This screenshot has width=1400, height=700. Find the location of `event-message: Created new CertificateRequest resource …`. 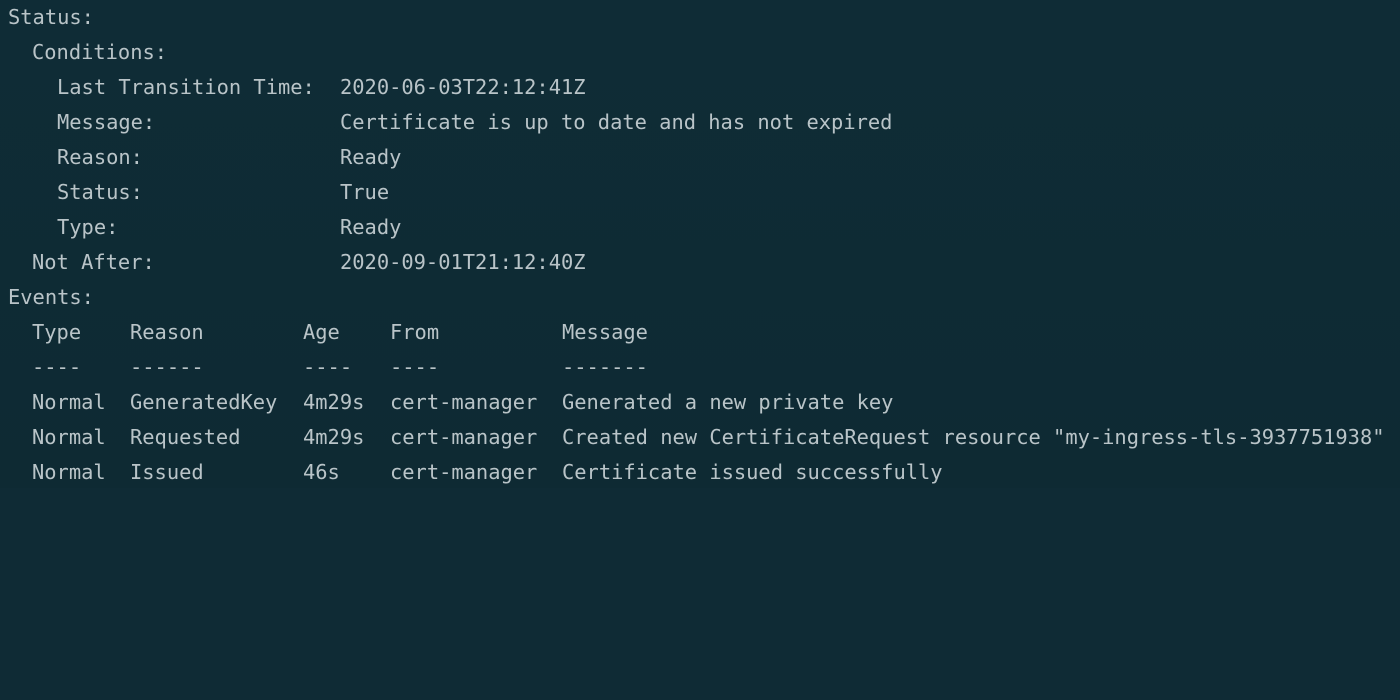

event-message: Created new CertificateRequest resource … is located at coordinates (973, 437).